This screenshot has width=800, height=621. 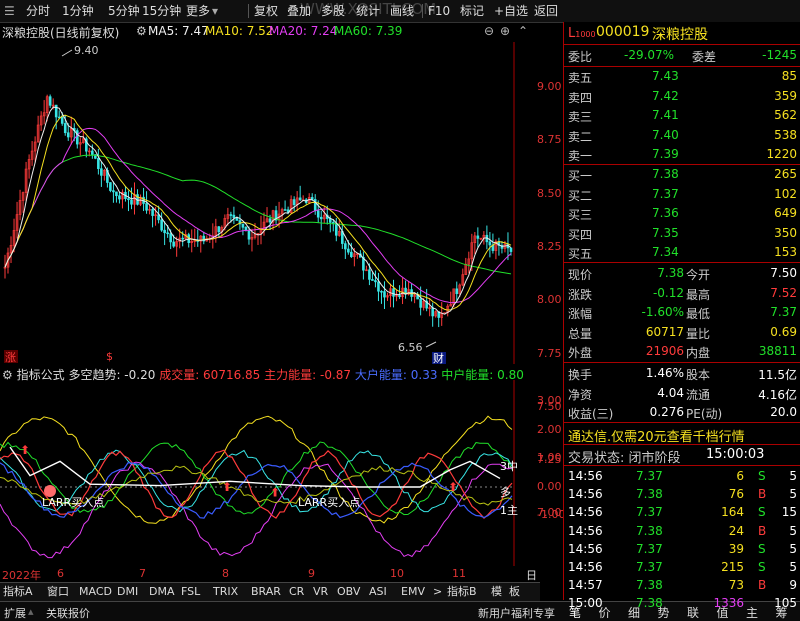 I want to click on period-15min: 15分钟, so click(x=161, y=11).